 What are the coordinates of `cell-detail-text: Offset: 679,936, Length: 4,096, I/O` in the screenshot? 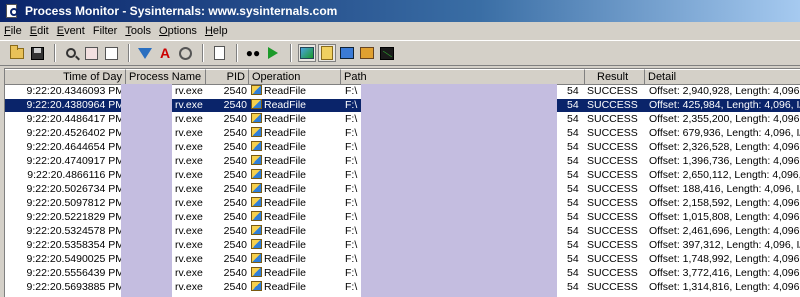 It's located at (724, 133).